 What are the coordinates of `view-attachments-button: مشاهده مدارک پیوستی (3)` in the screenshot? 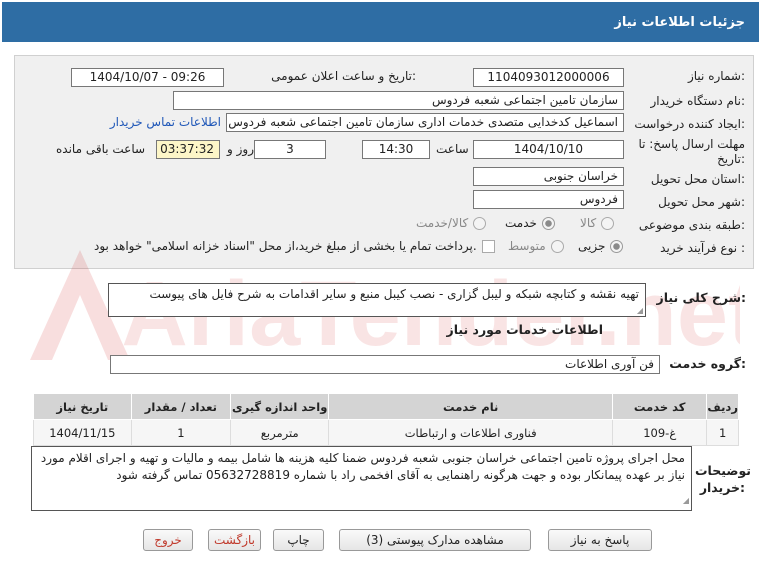 It's located at (435, 540).